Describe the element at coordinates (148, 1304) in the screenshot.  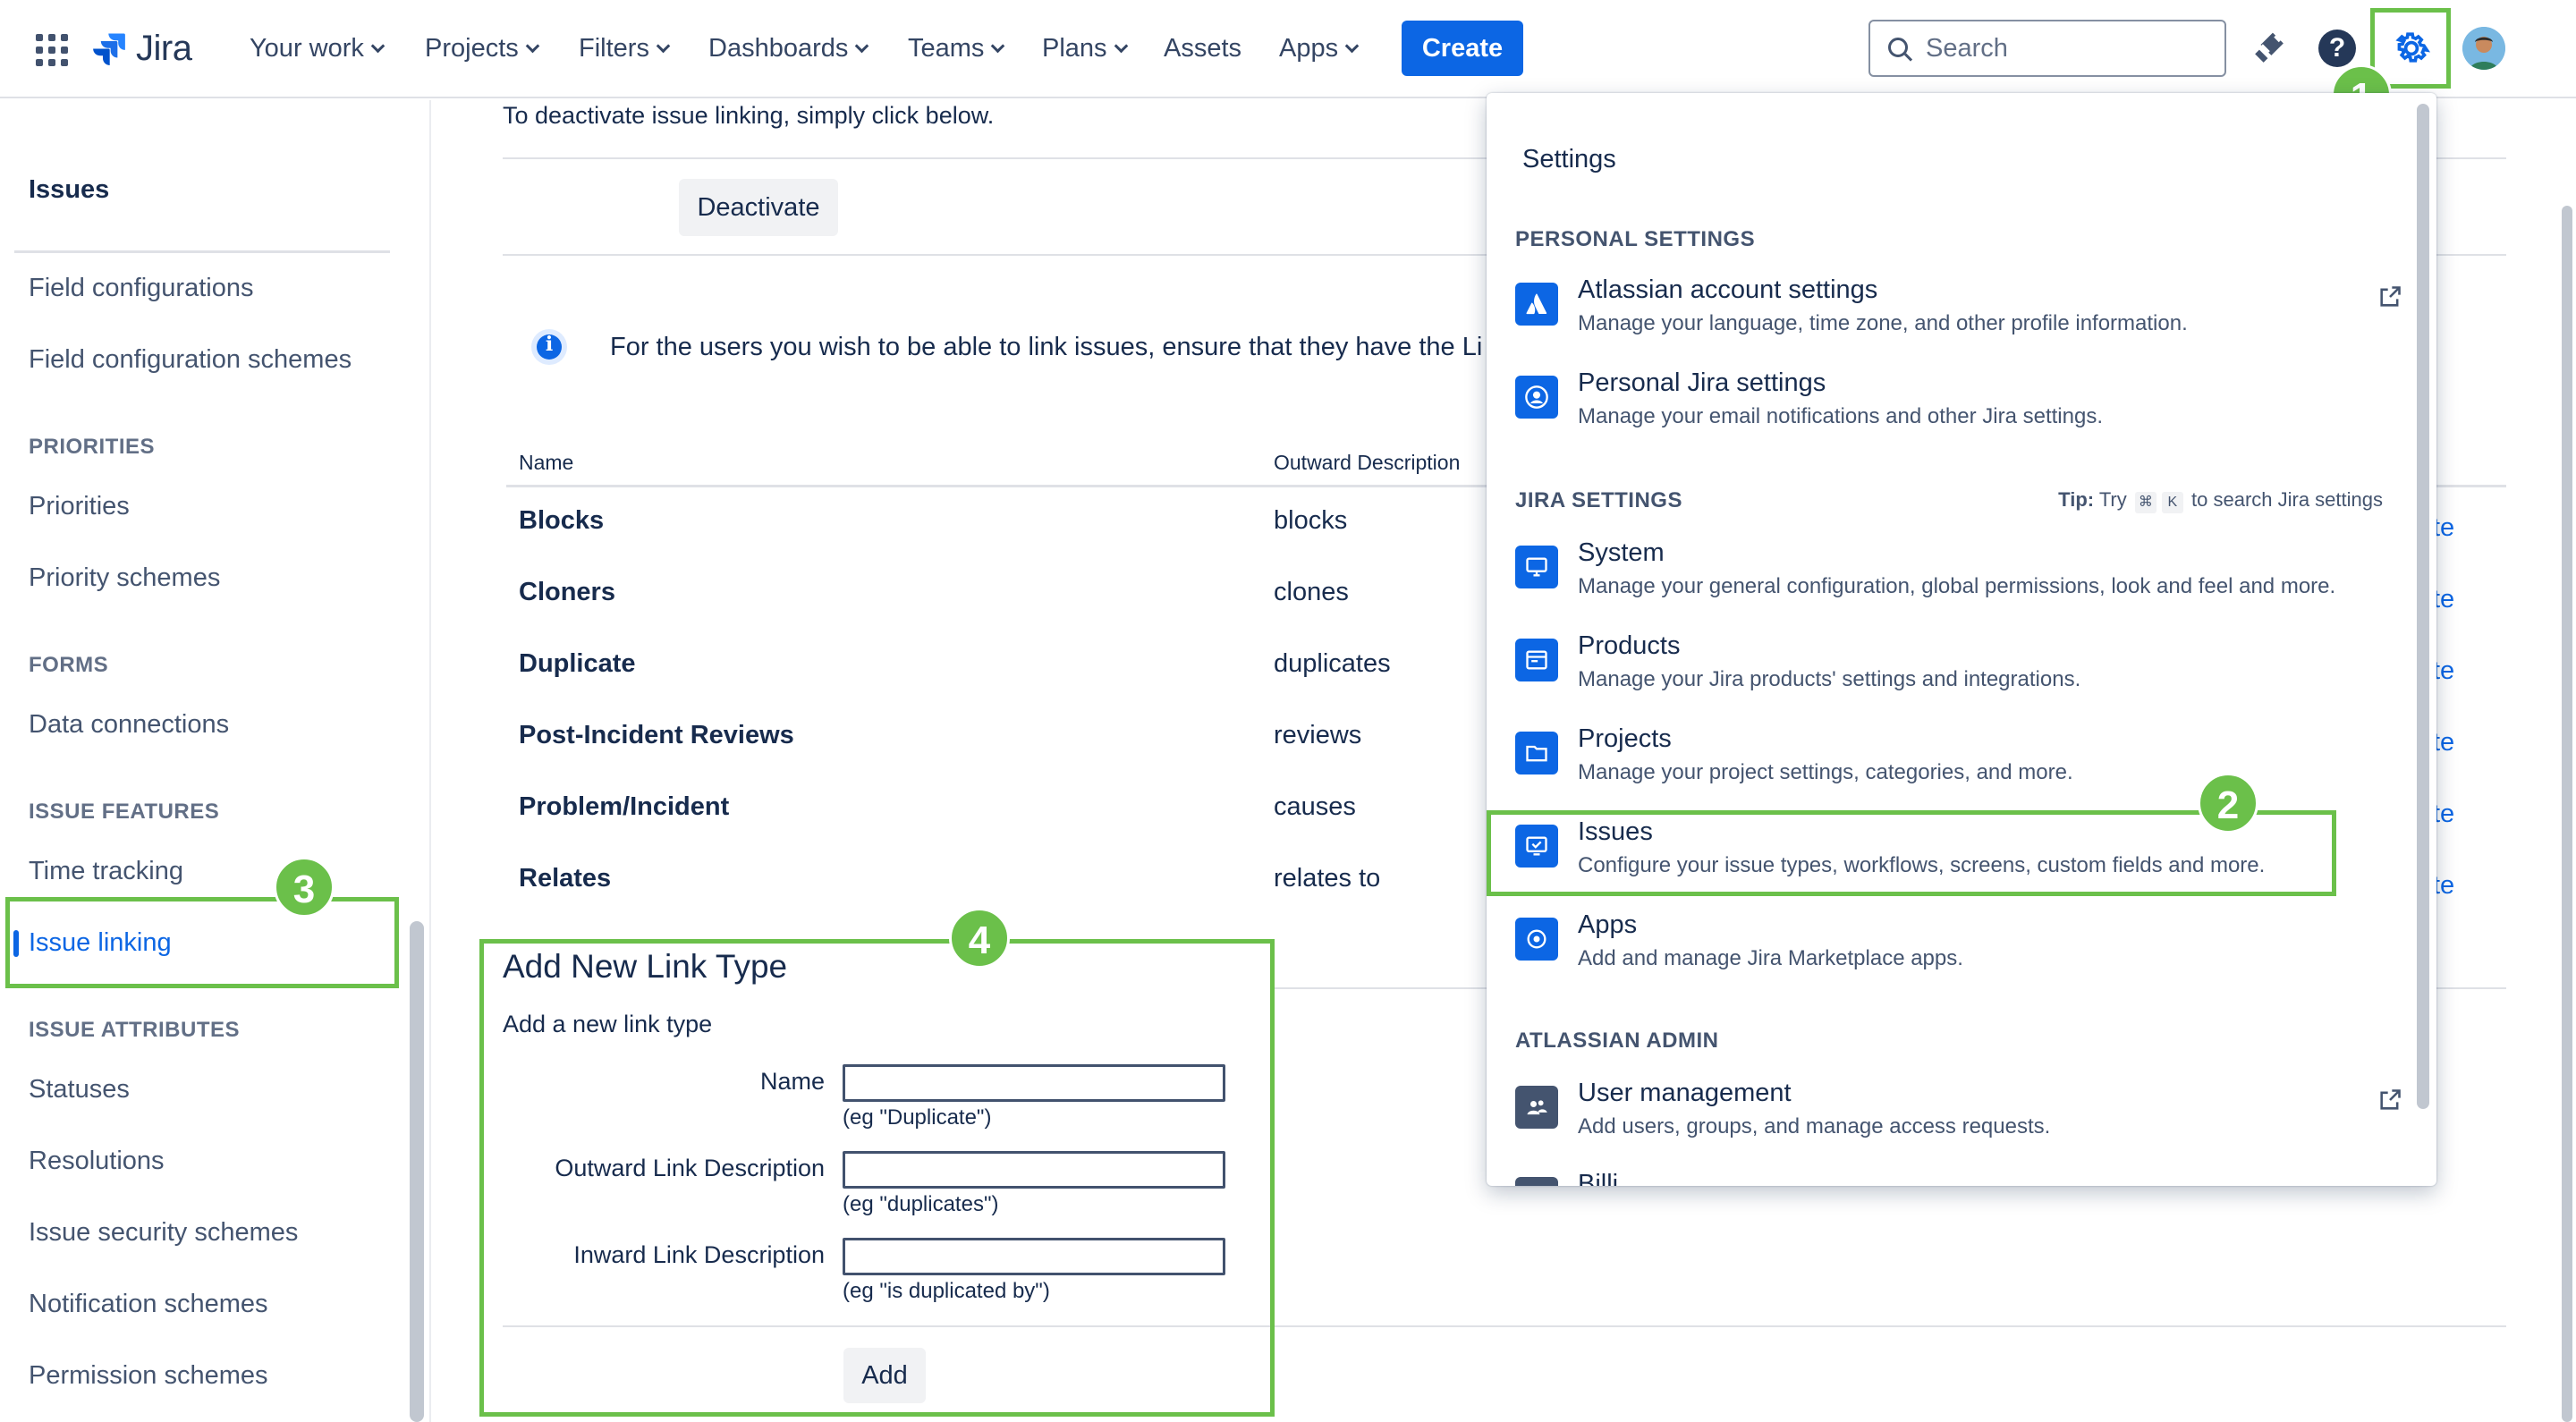
I see `sidebar-item-notification-schemes: Notification schemes` at that location.